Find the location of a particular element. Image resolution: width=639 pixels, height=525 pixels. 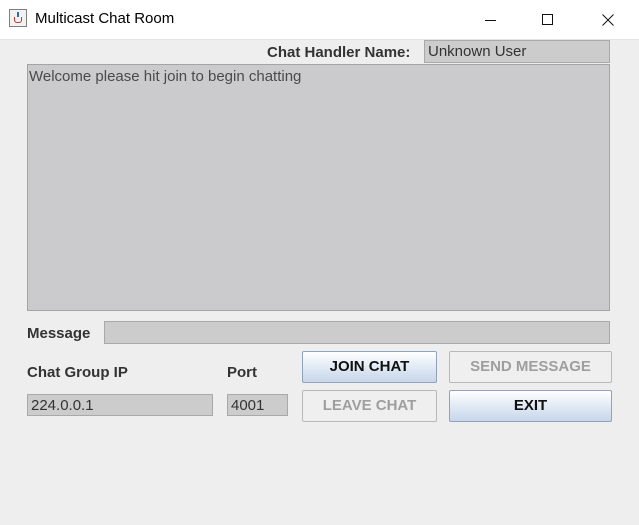

port-label: Port is located at coordinates (242, 372).